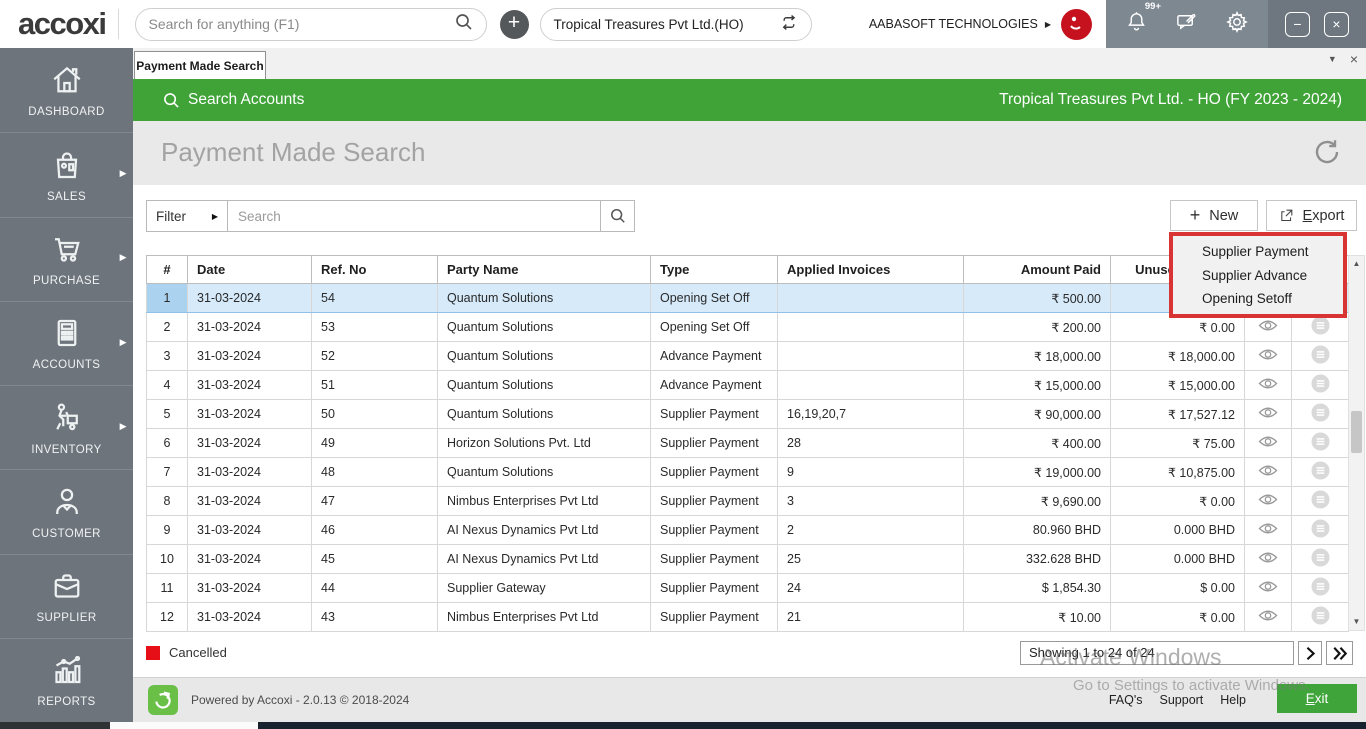 This screenshot has width=1366, height=729. I want to click on company-selector: Tropical Treasures Pvt Ltd.(HO), so click(675, 24).